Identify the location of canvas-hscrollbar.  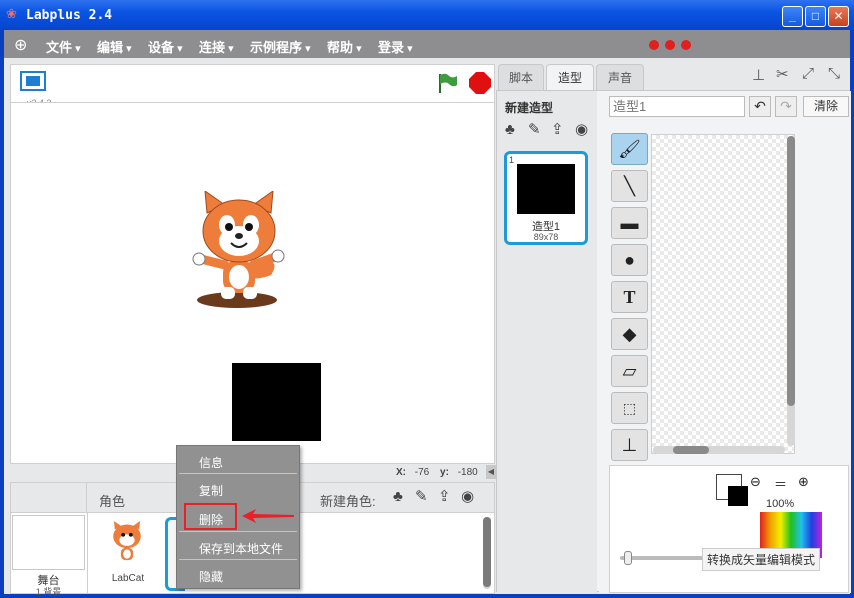
(719, 450).